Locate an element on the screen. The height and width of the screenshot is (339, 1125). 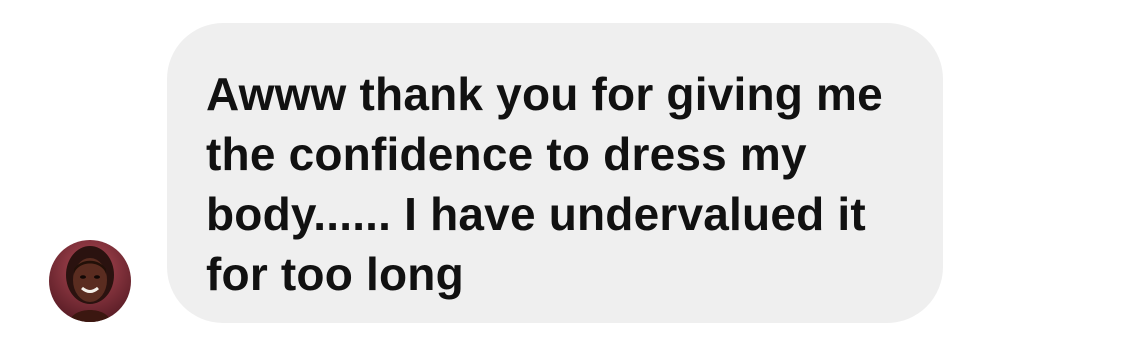
sender-avatar is located at coordinates (90, 281).